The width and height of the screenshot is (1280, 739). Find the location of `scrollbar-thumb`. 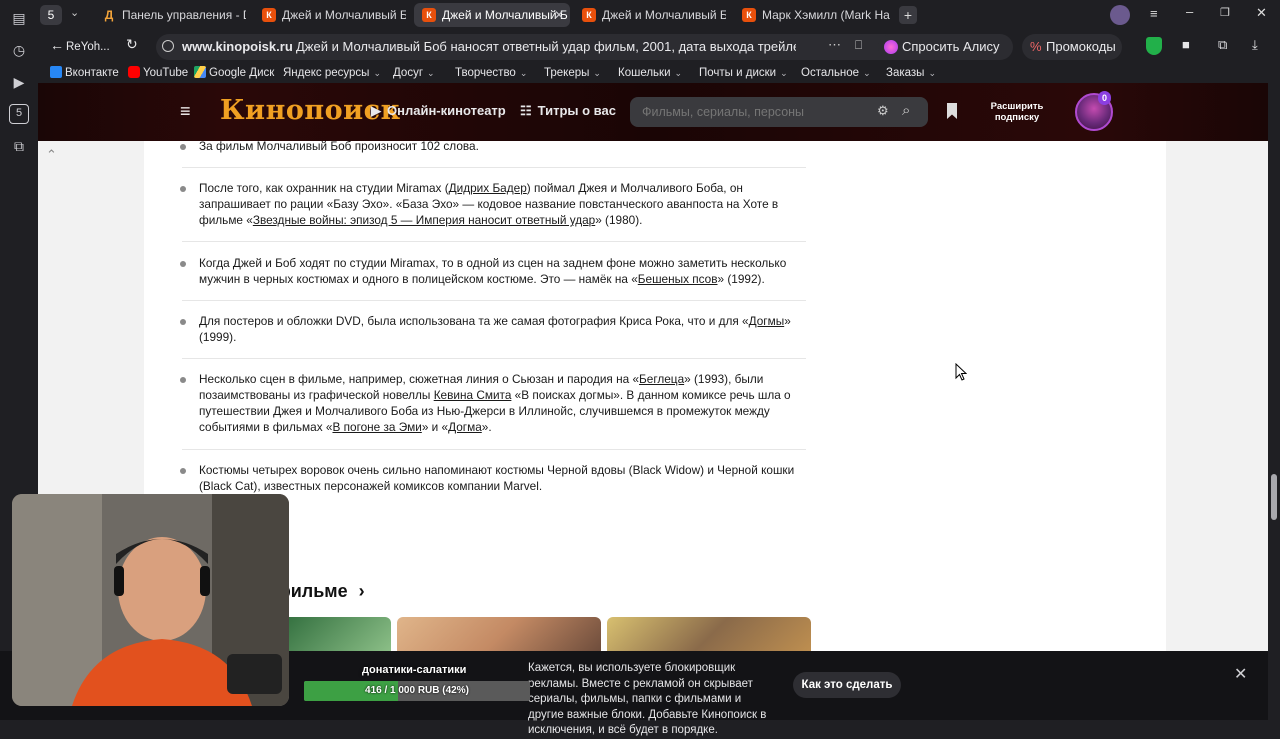

scrollbar-thumb is located at coordinates (1274, 497).